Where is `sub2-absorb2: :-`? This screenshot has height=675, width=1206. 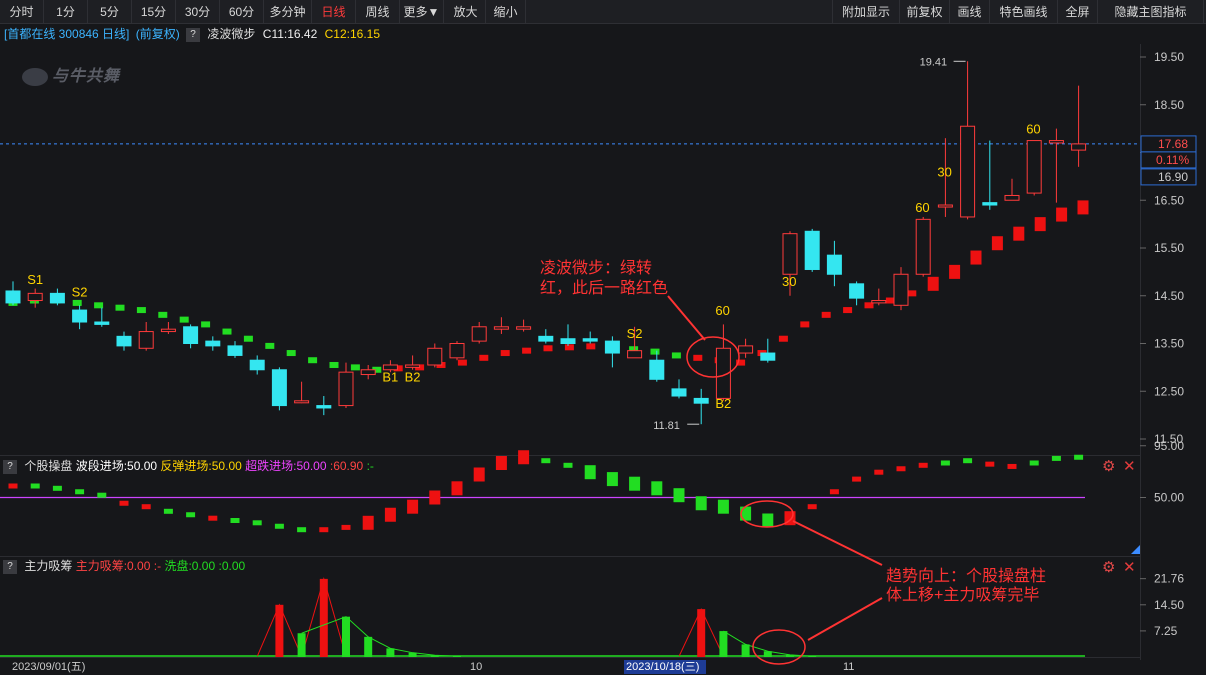
sub2-absorb2: :- is located at coordinates (157, 566).